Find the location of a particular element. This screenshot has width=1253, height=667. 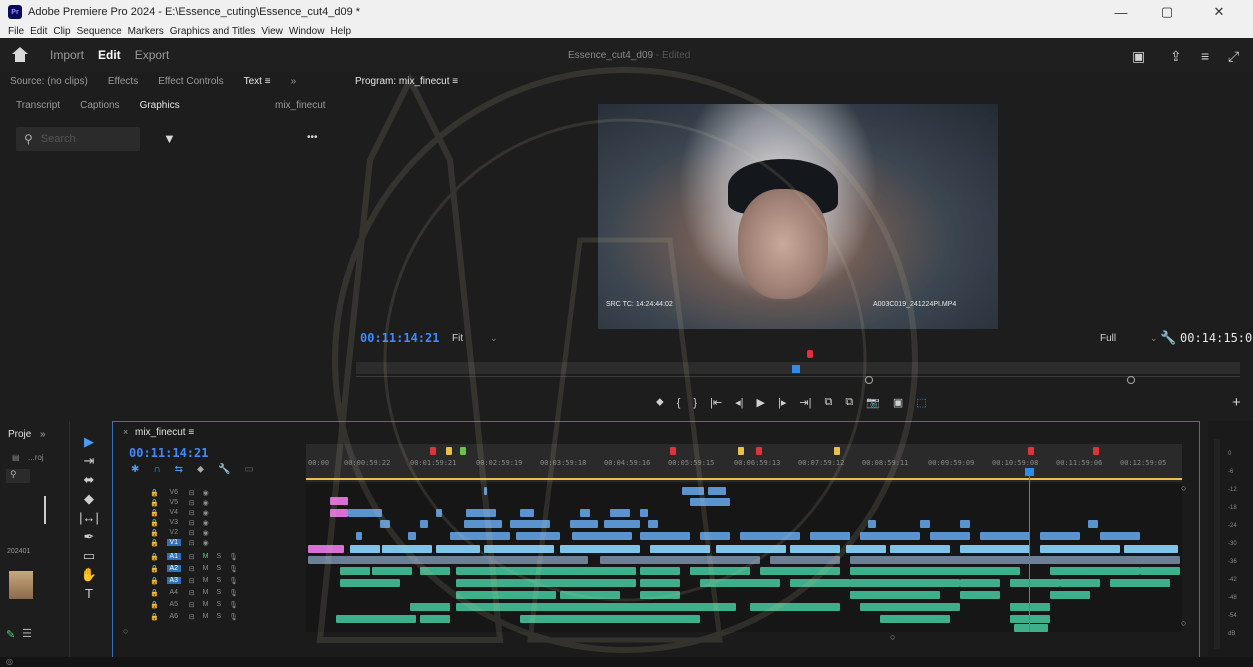

tab-project: Proje is located at coordinates (19, 434).